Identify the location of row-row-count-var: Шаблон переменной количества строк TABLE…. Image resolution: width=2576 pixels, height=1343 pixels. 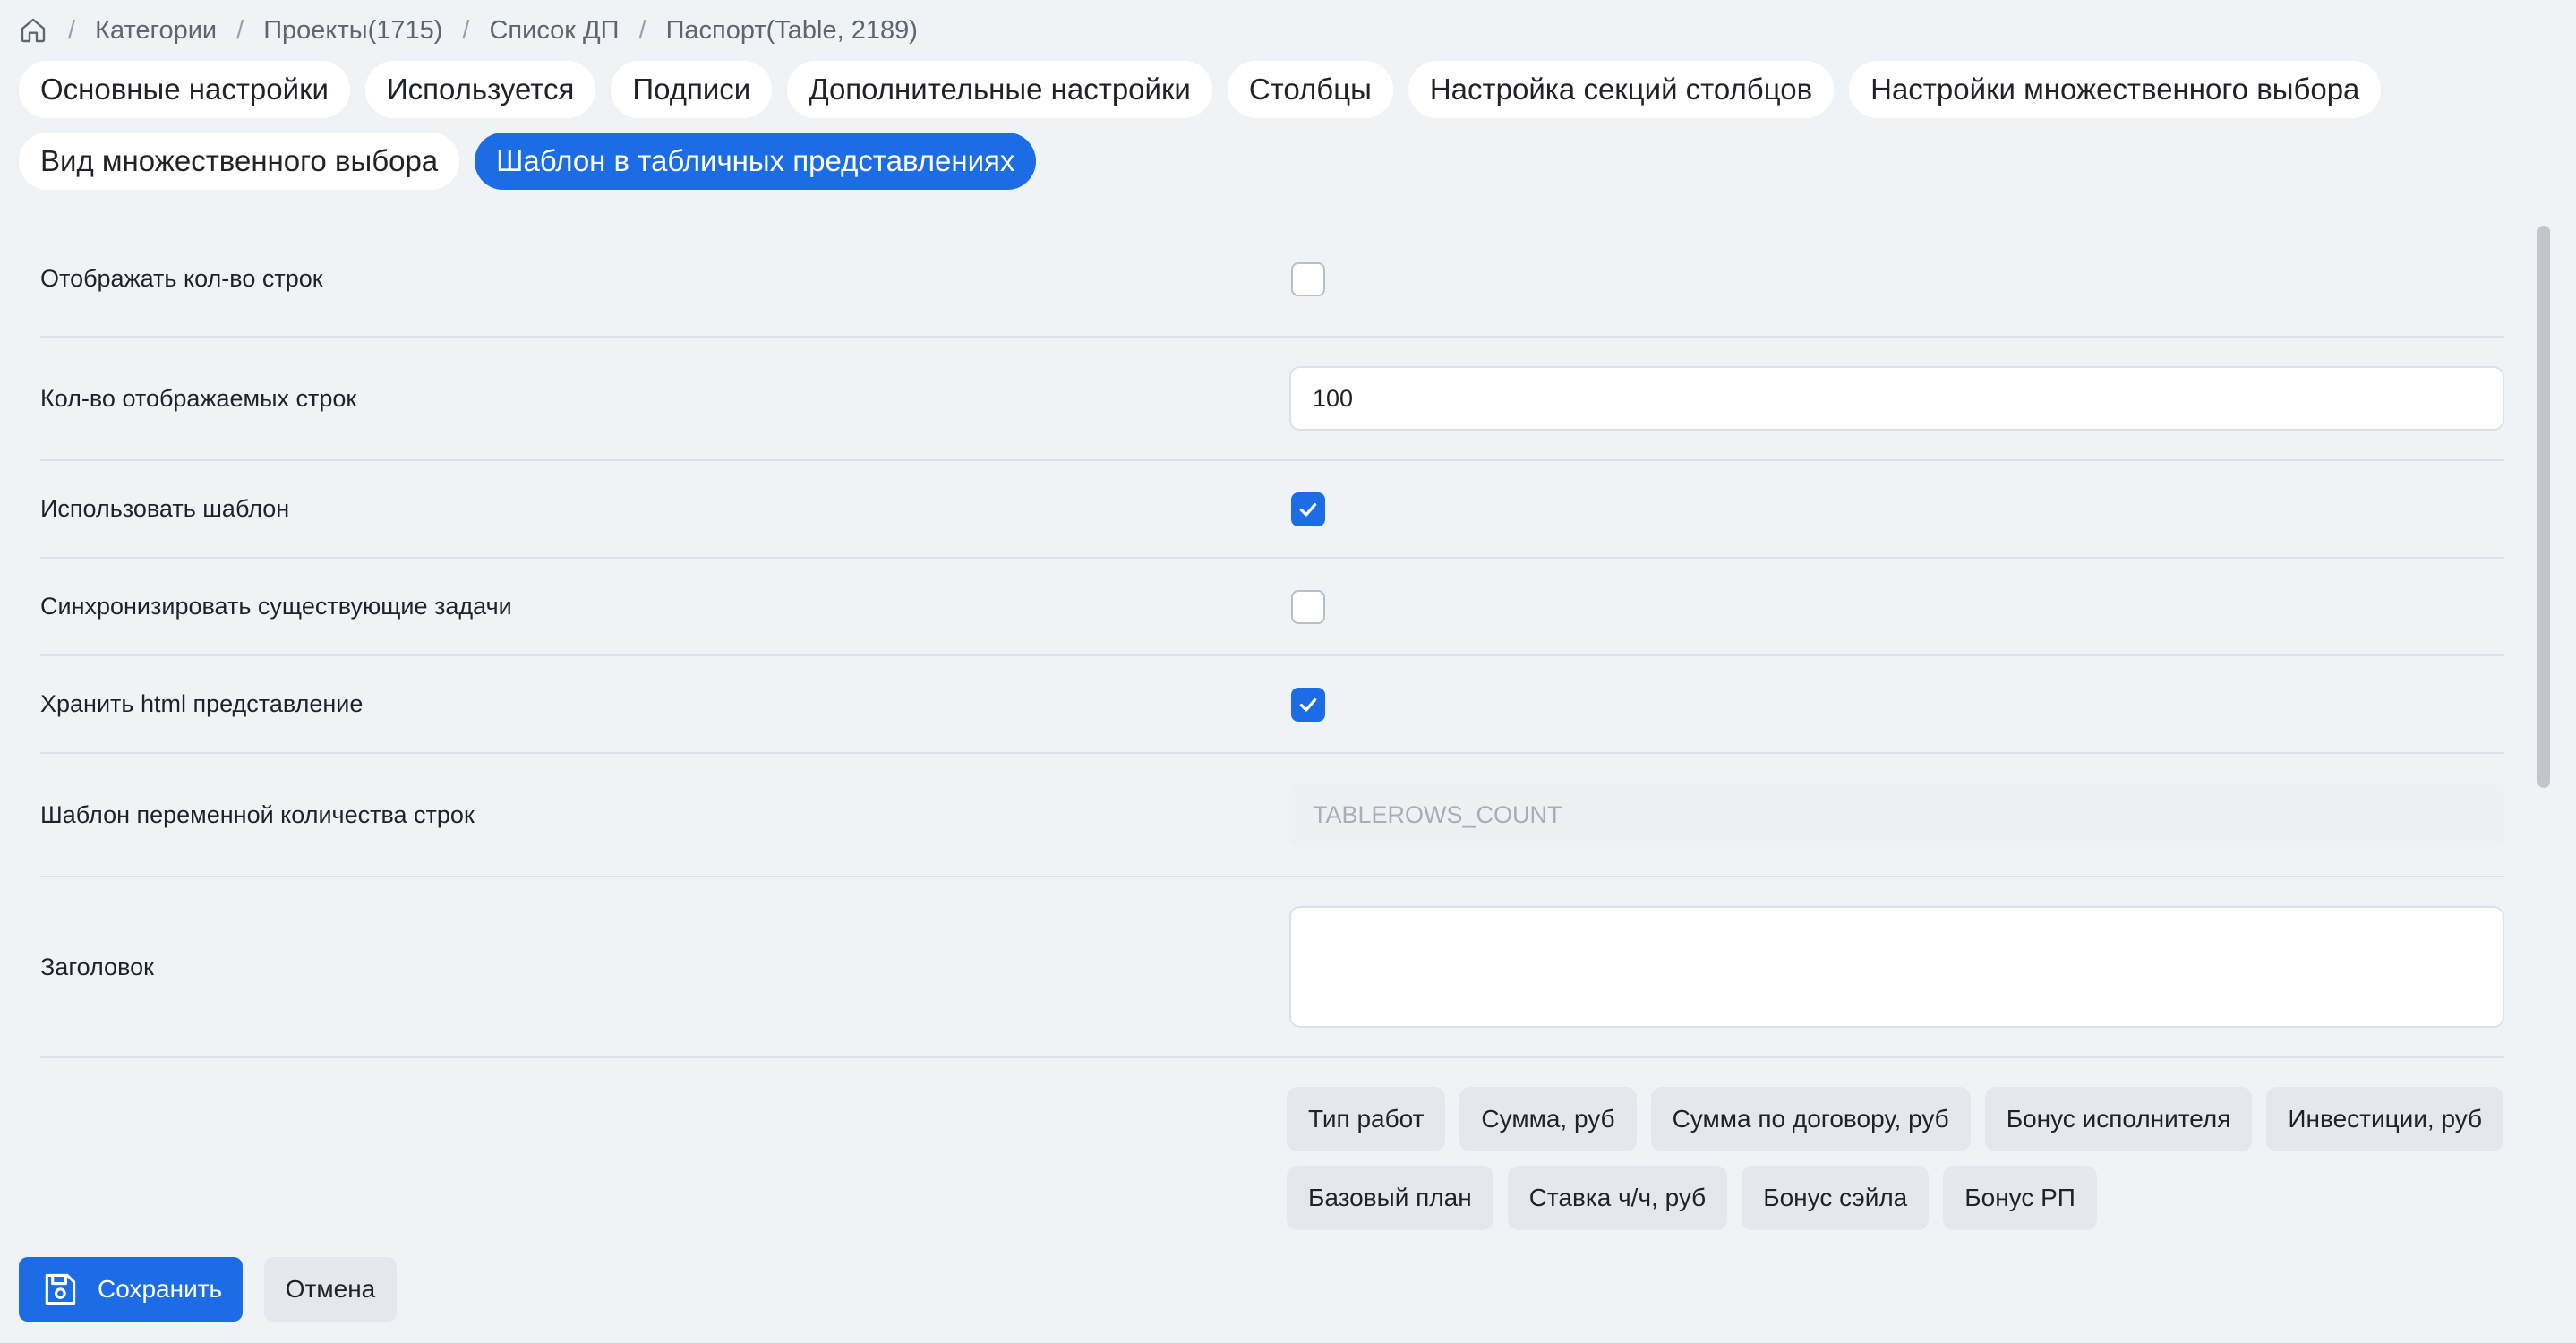
(1272, 815).